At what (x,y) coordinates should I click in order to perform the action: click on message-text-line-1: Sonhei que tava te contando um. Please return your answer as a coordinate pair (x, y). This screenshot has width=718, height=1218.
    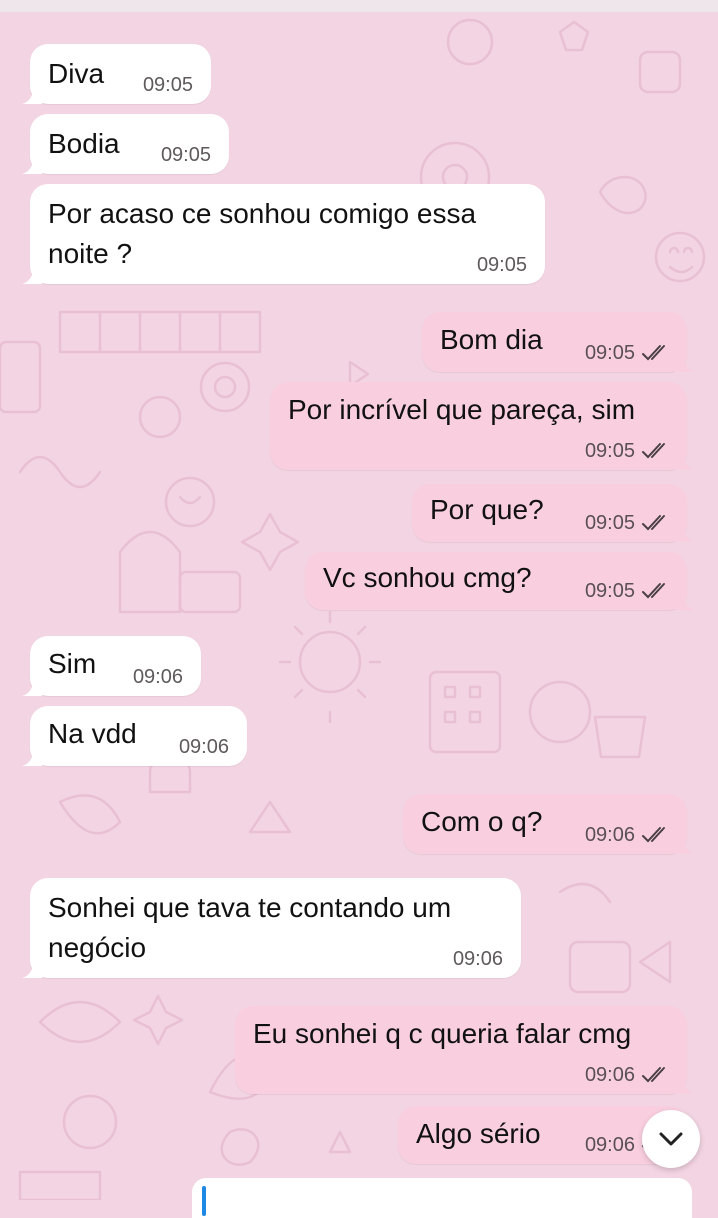
    Looking at the image, I should click on (250, 907).